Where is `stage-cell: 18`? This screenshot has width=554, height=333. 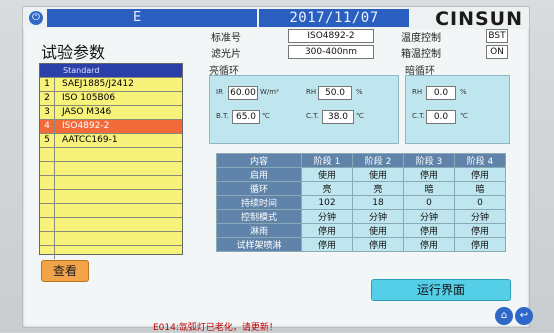 stage-cell: 18 is located at coordinates (378, 202).